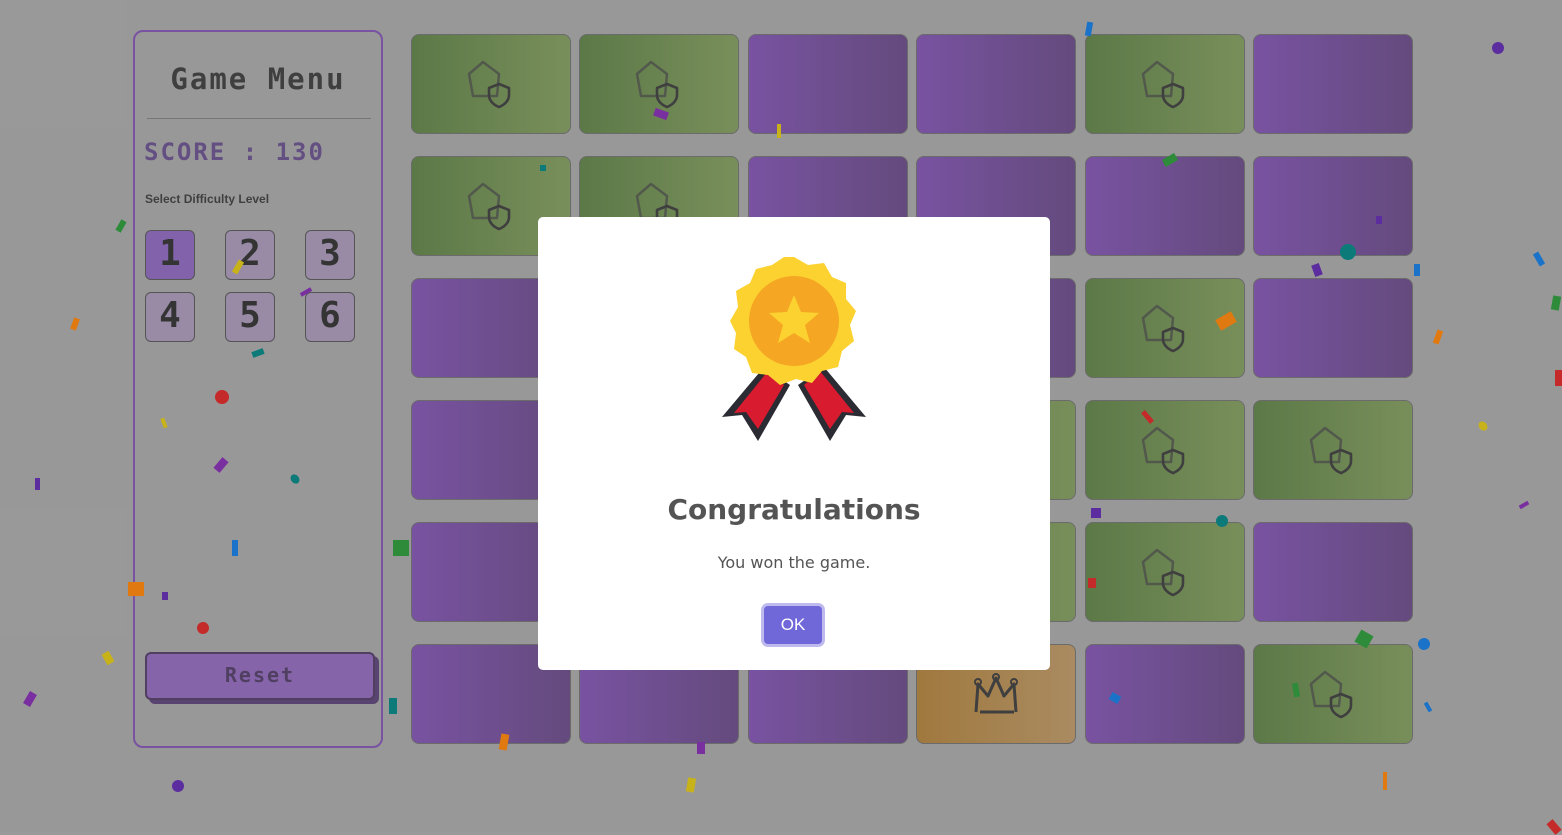 This screenshot has height=835, width=1562. Describe the element at coordinates (793, 625) in the screenshot. I see `ok-button: OK` at that location.